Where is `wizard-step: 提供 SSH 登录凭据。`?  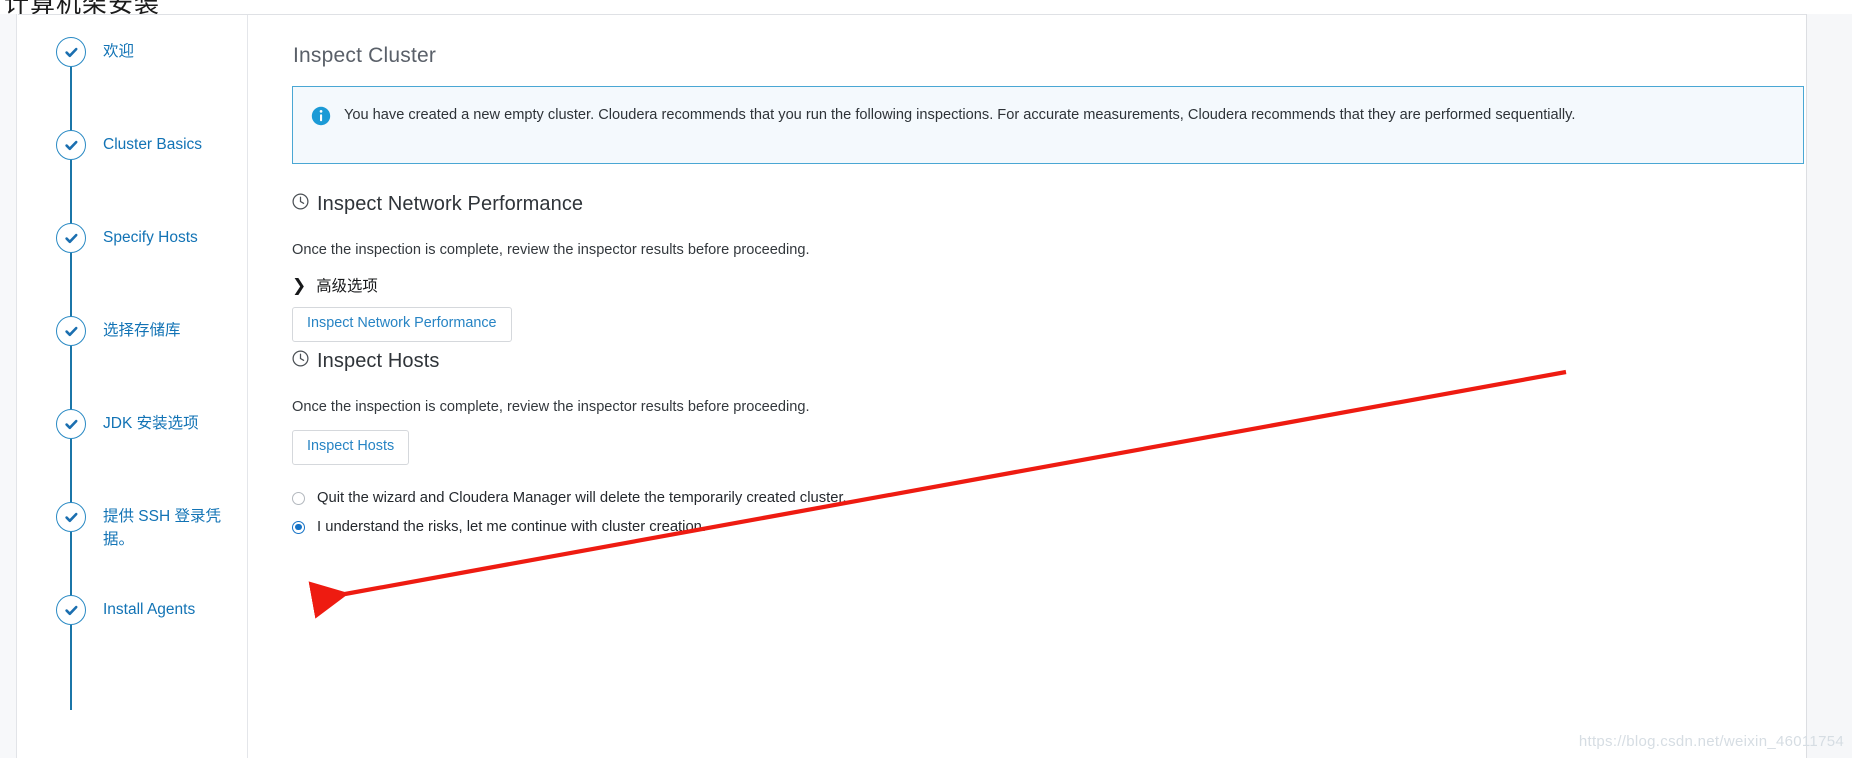
wizard-step: 提供 SSH 登录凭据。 is located at coordinates (132, 549).